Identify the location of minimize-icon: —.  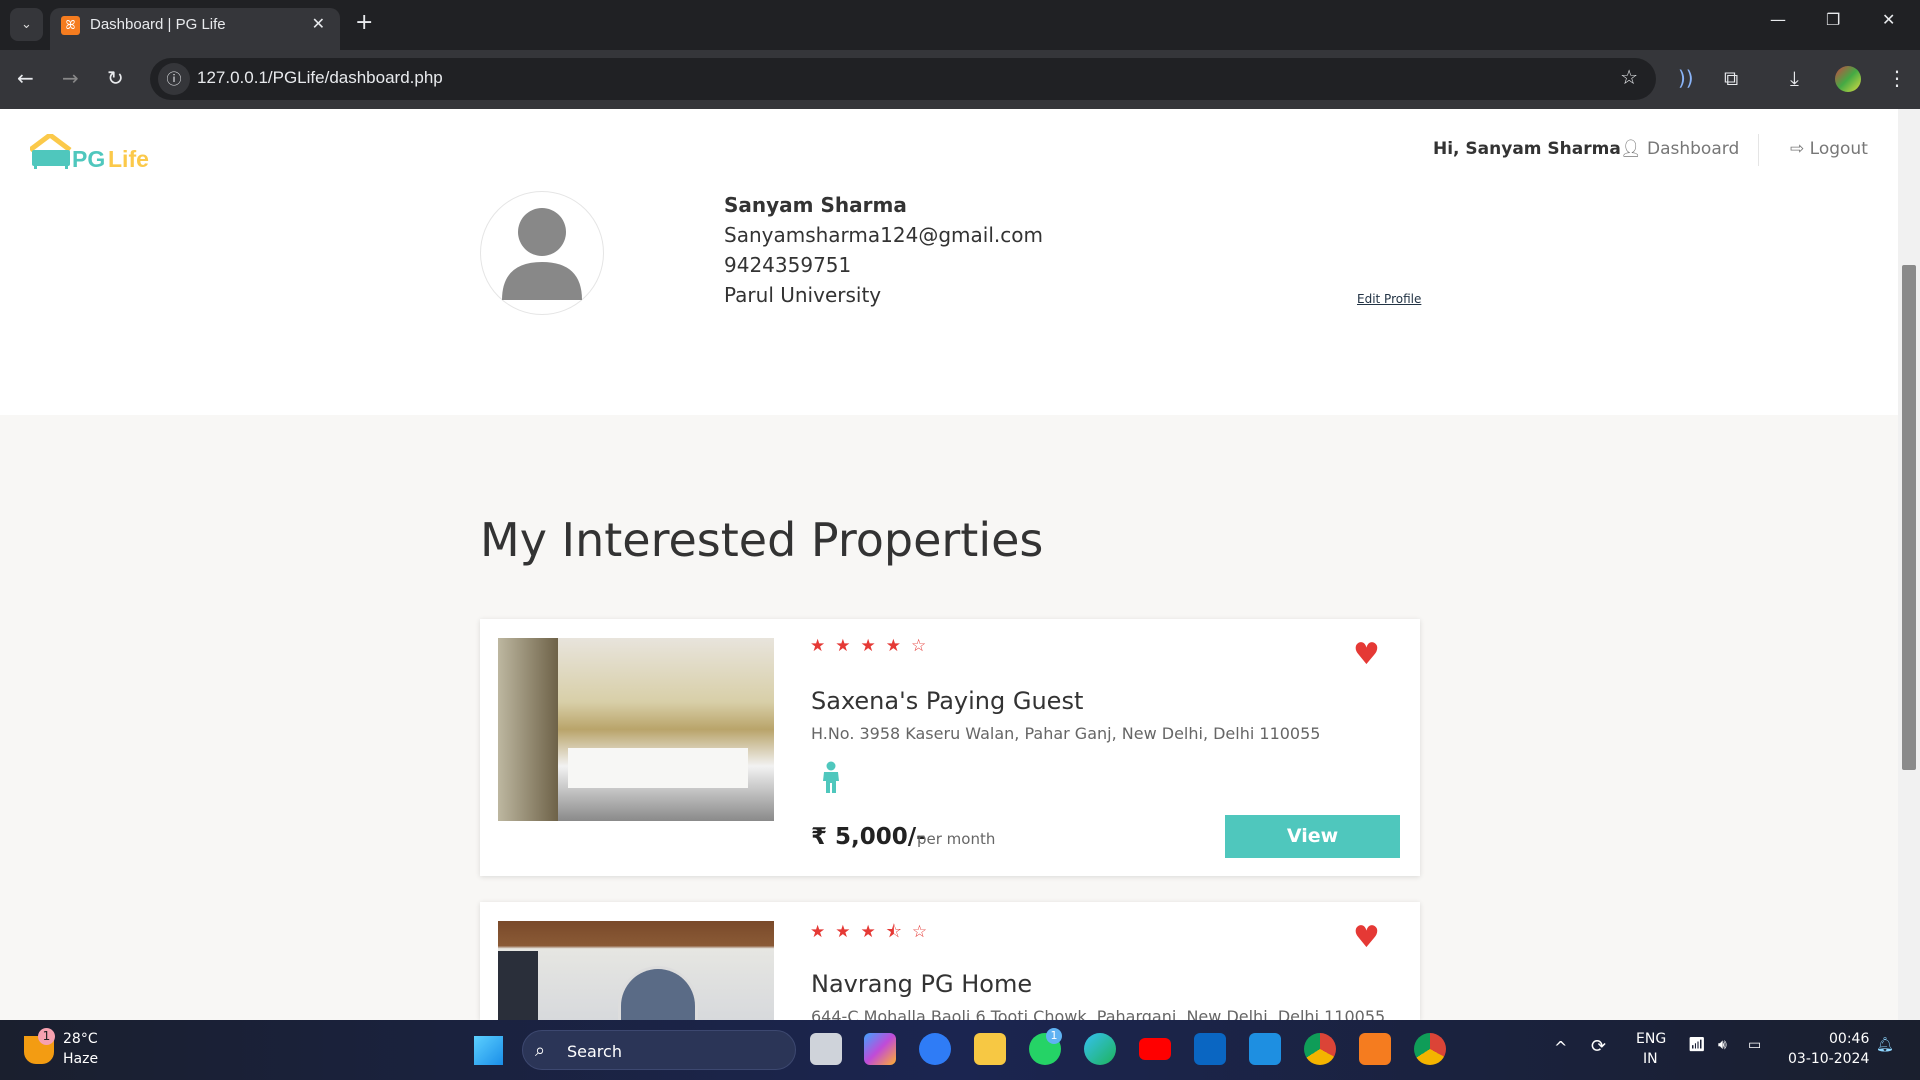
(1778, 19).